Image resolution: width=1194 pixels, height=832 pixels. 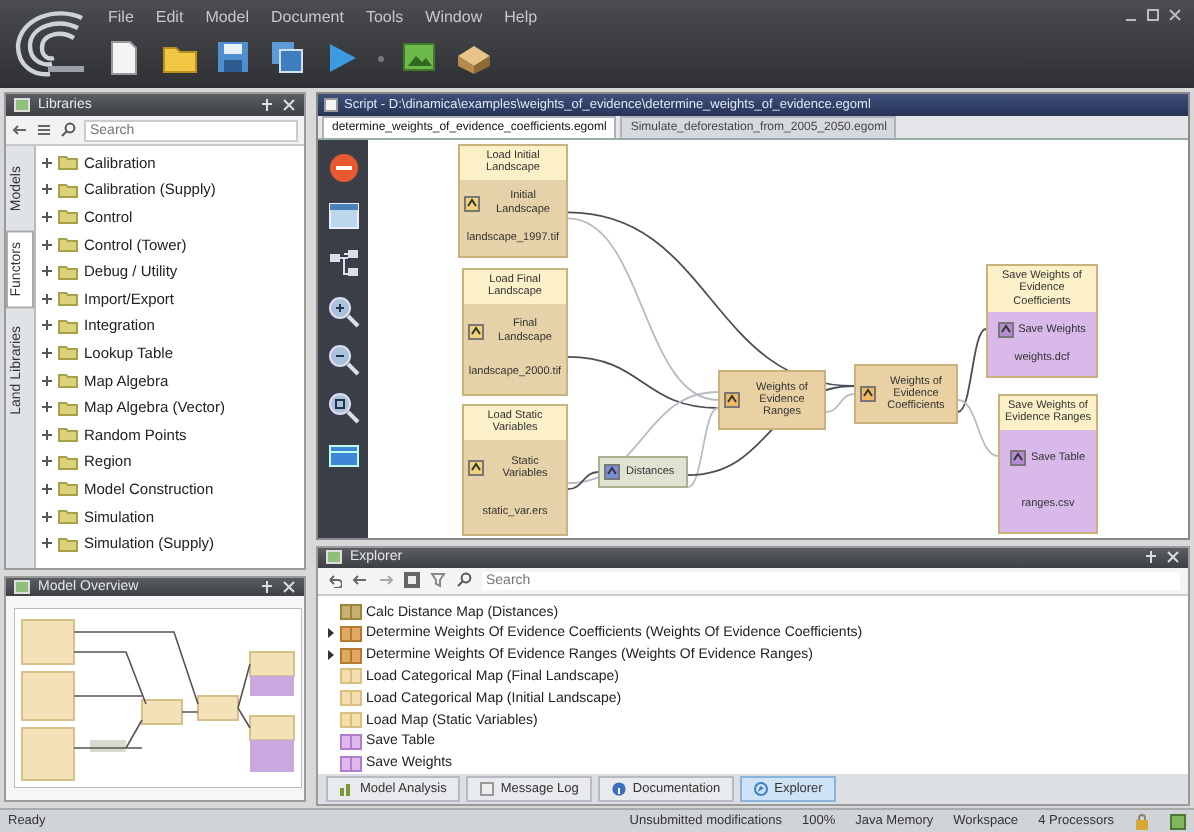 What do you see at coordinates (412, 580) in the screenshot?
I see `view-icon` at bounding box center [412, 580].